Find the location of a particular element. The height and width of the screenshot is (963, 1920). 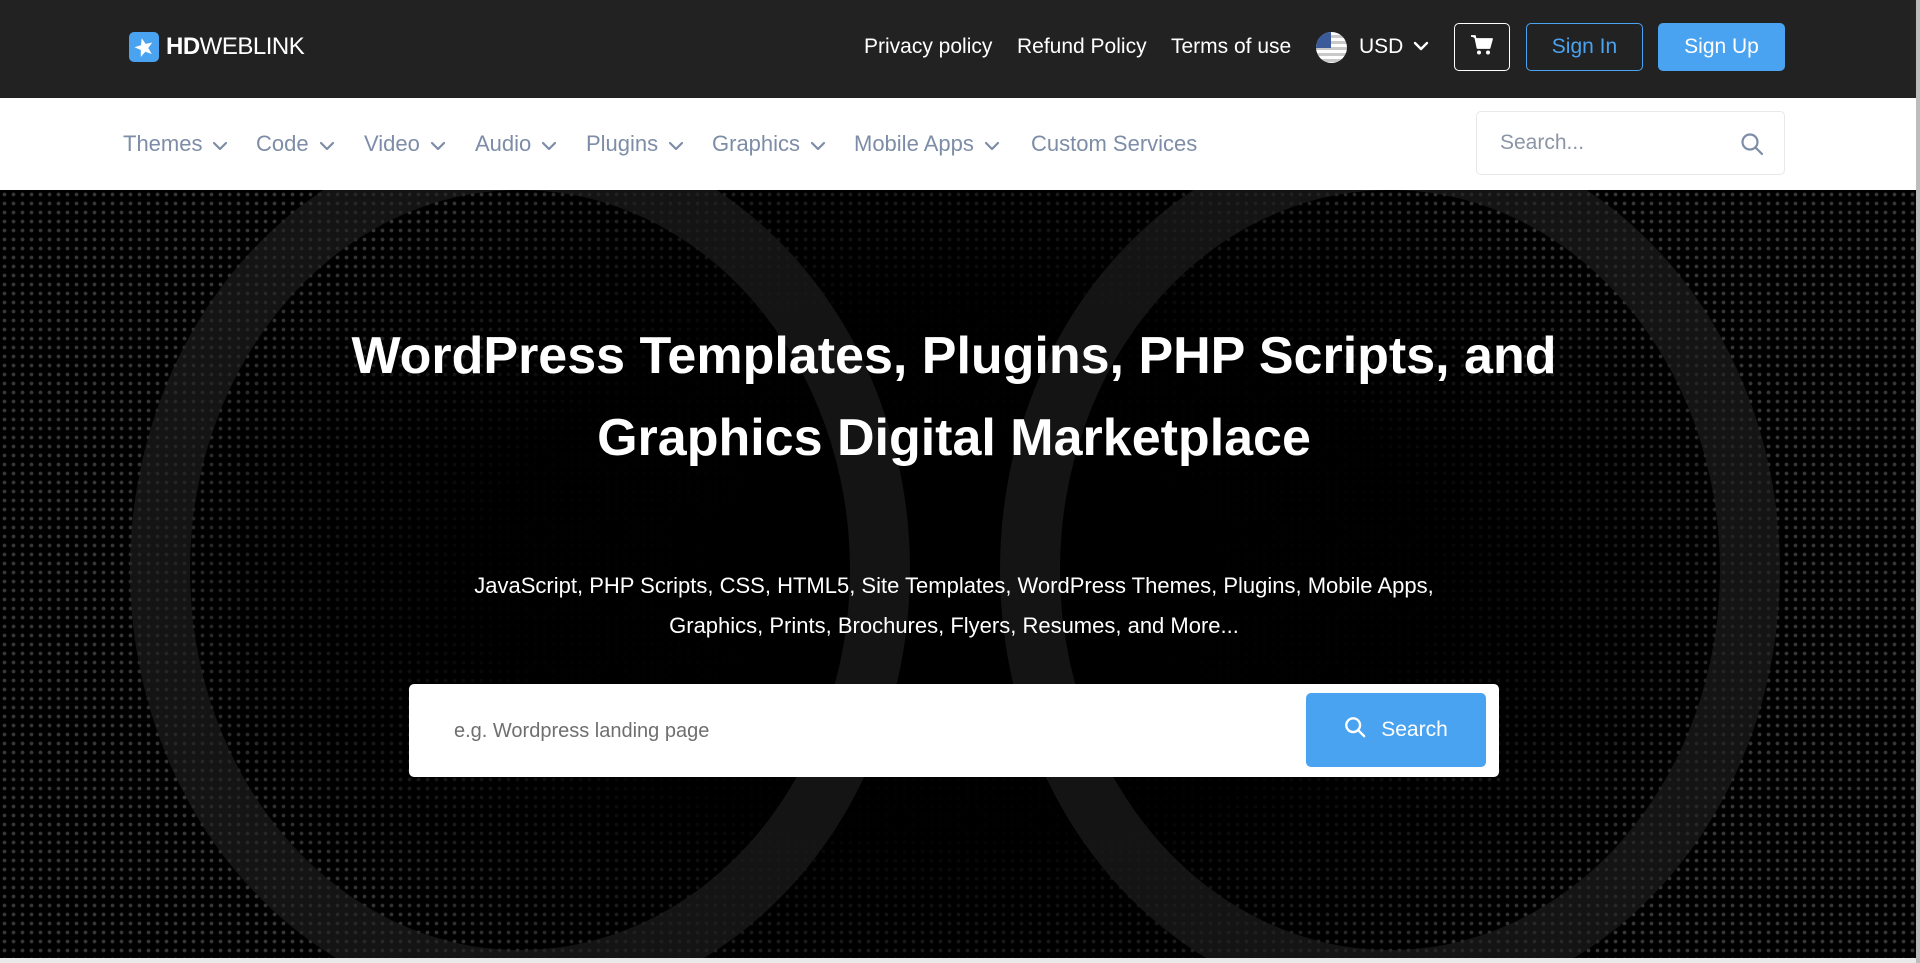

page-scrollbar is located at coordinates (1918, 481).